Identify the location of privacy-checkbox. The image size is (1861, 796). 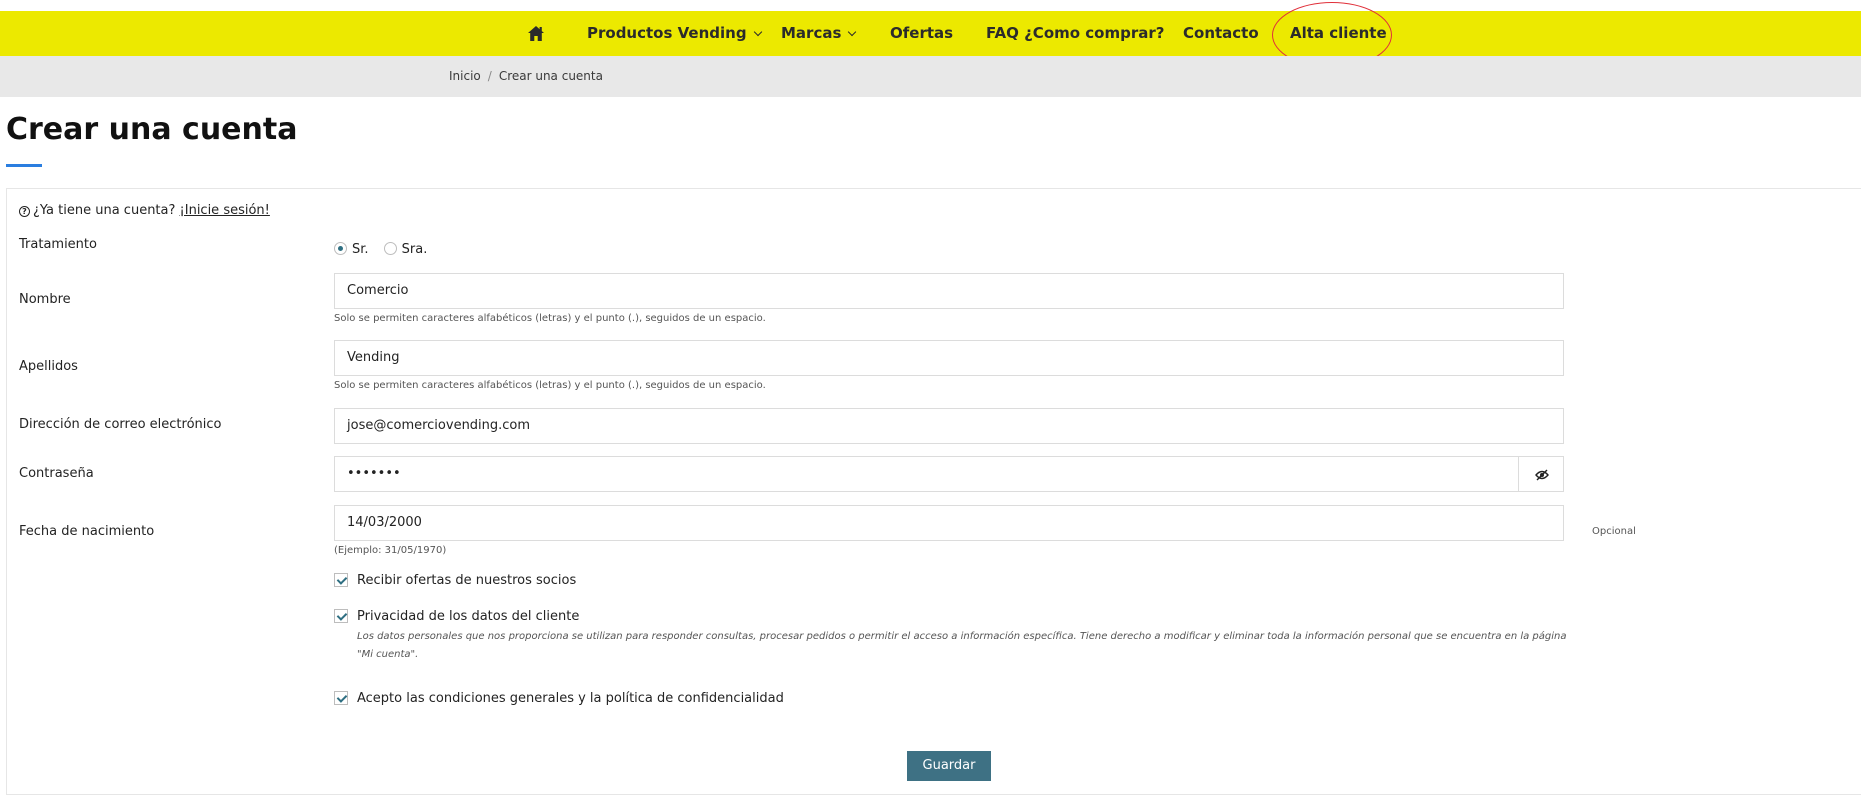
(341, 616).